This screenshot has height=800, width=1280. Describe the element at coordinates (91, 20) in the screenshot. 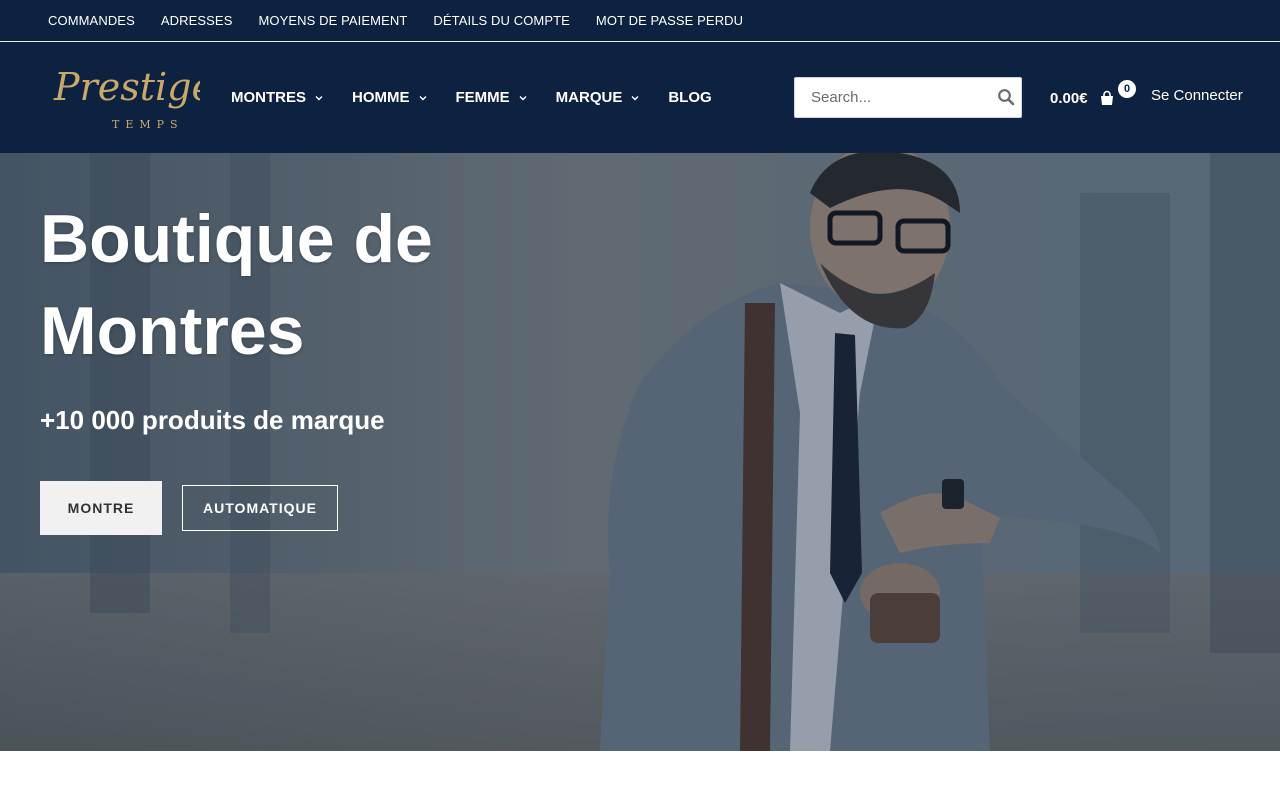

I see `topbar-link-commandes: COMMANDES` at that location.